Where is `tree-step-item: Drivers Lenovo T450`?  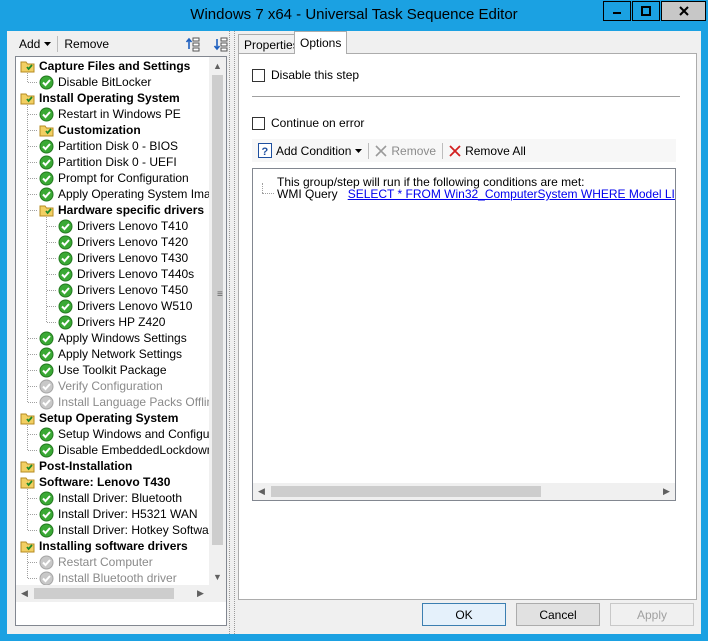
tree-step-item: Drivers Lenovo T450 is located at coordinates (123, 290).